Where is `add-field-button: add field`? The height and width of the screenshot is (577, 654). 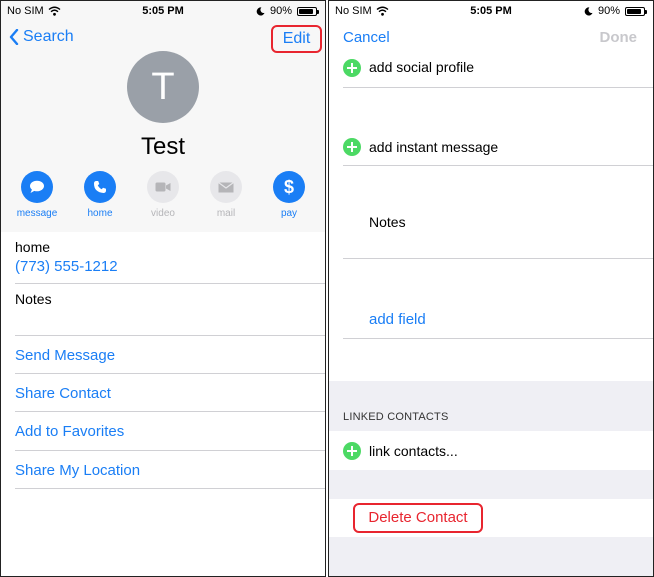
add-field-button: add field is located at coordinates (397, 319).